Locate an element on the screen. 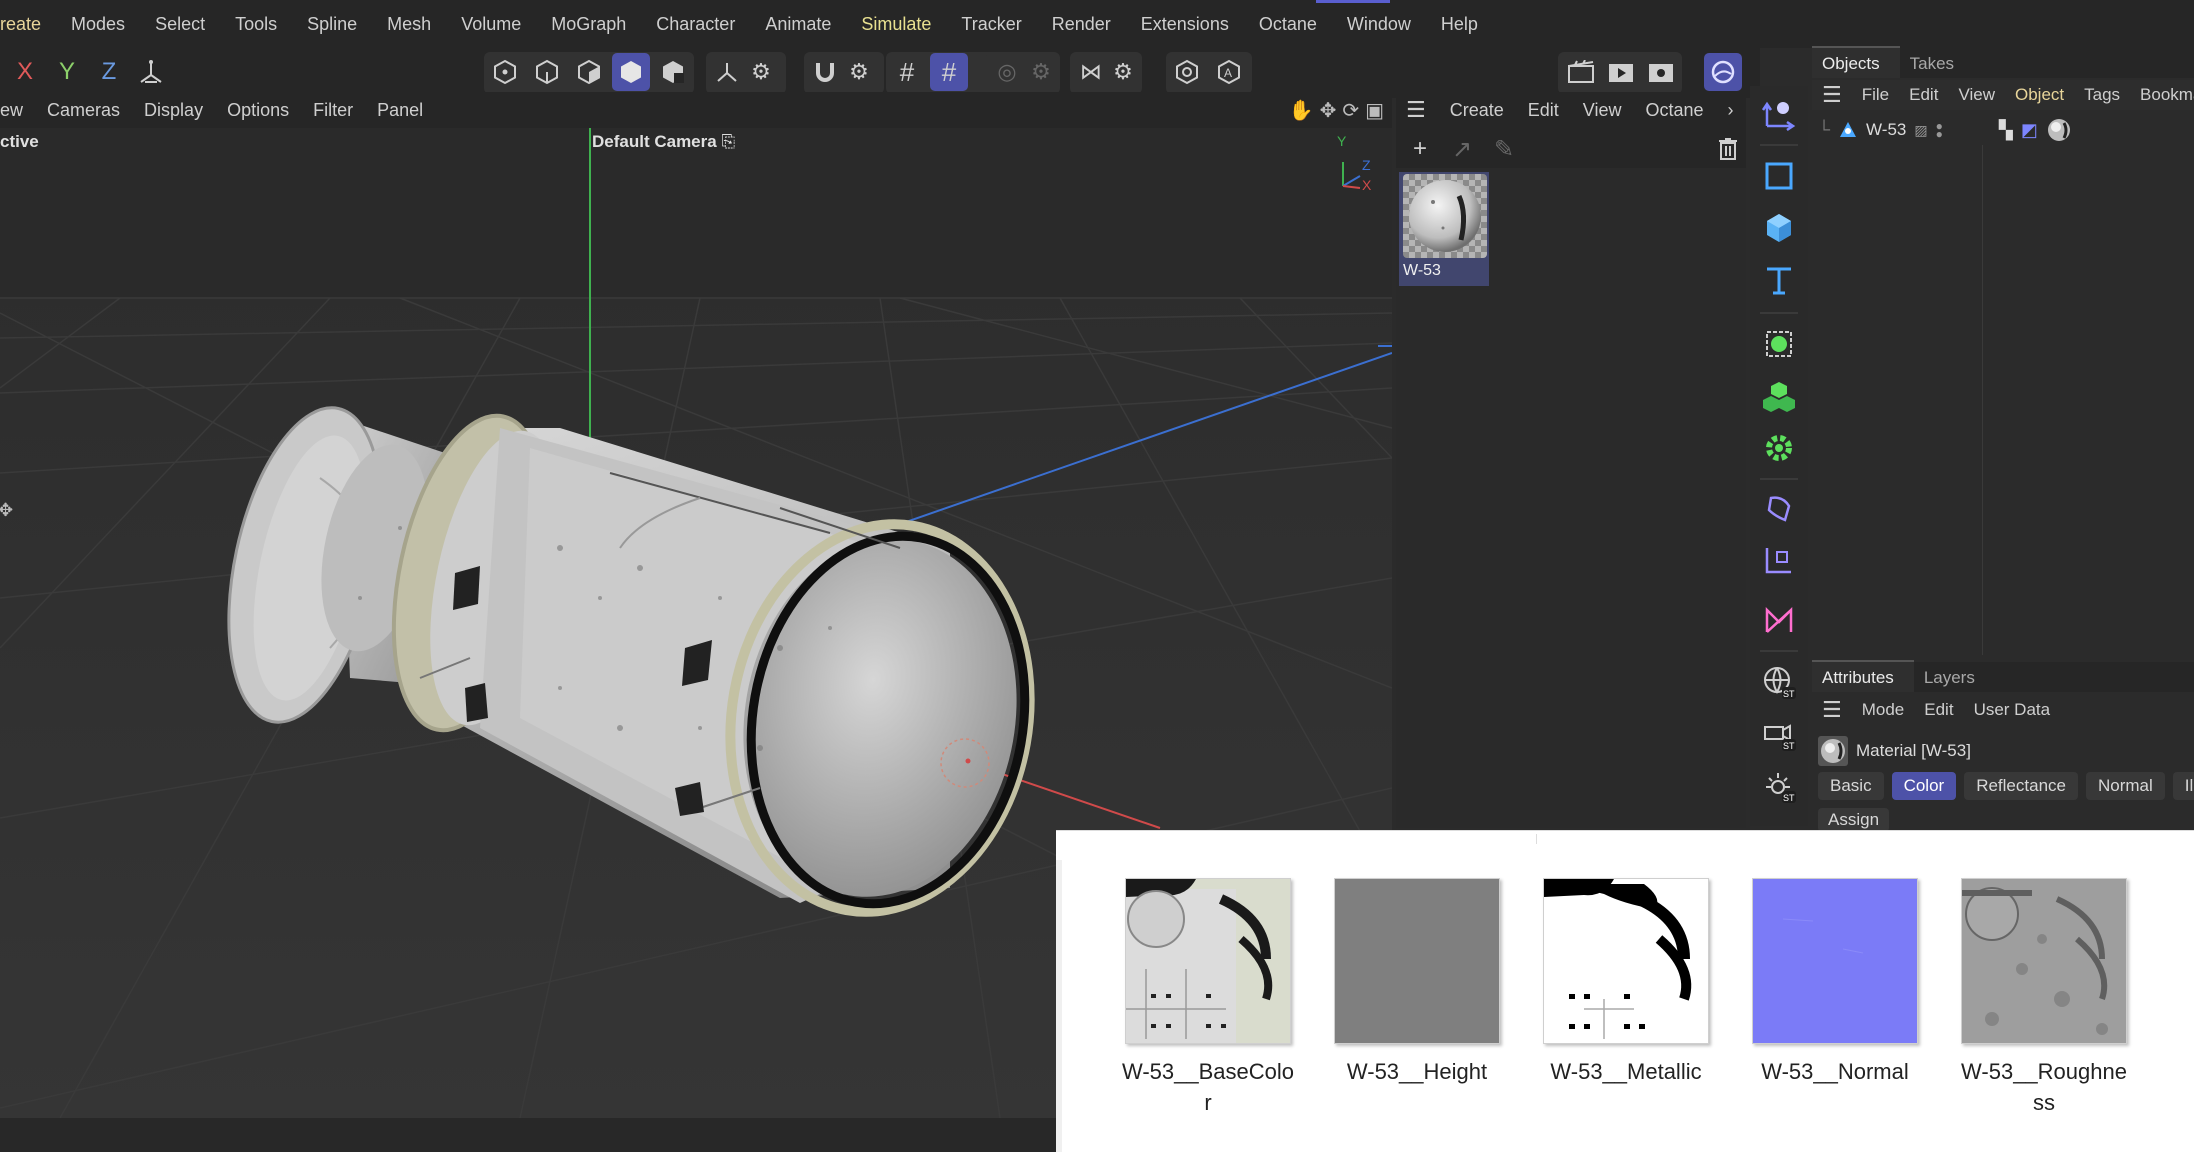 The width and height of the screenshot is (2194, 1152). texture-thumbnail-height is located at coordinates (1417, 961).